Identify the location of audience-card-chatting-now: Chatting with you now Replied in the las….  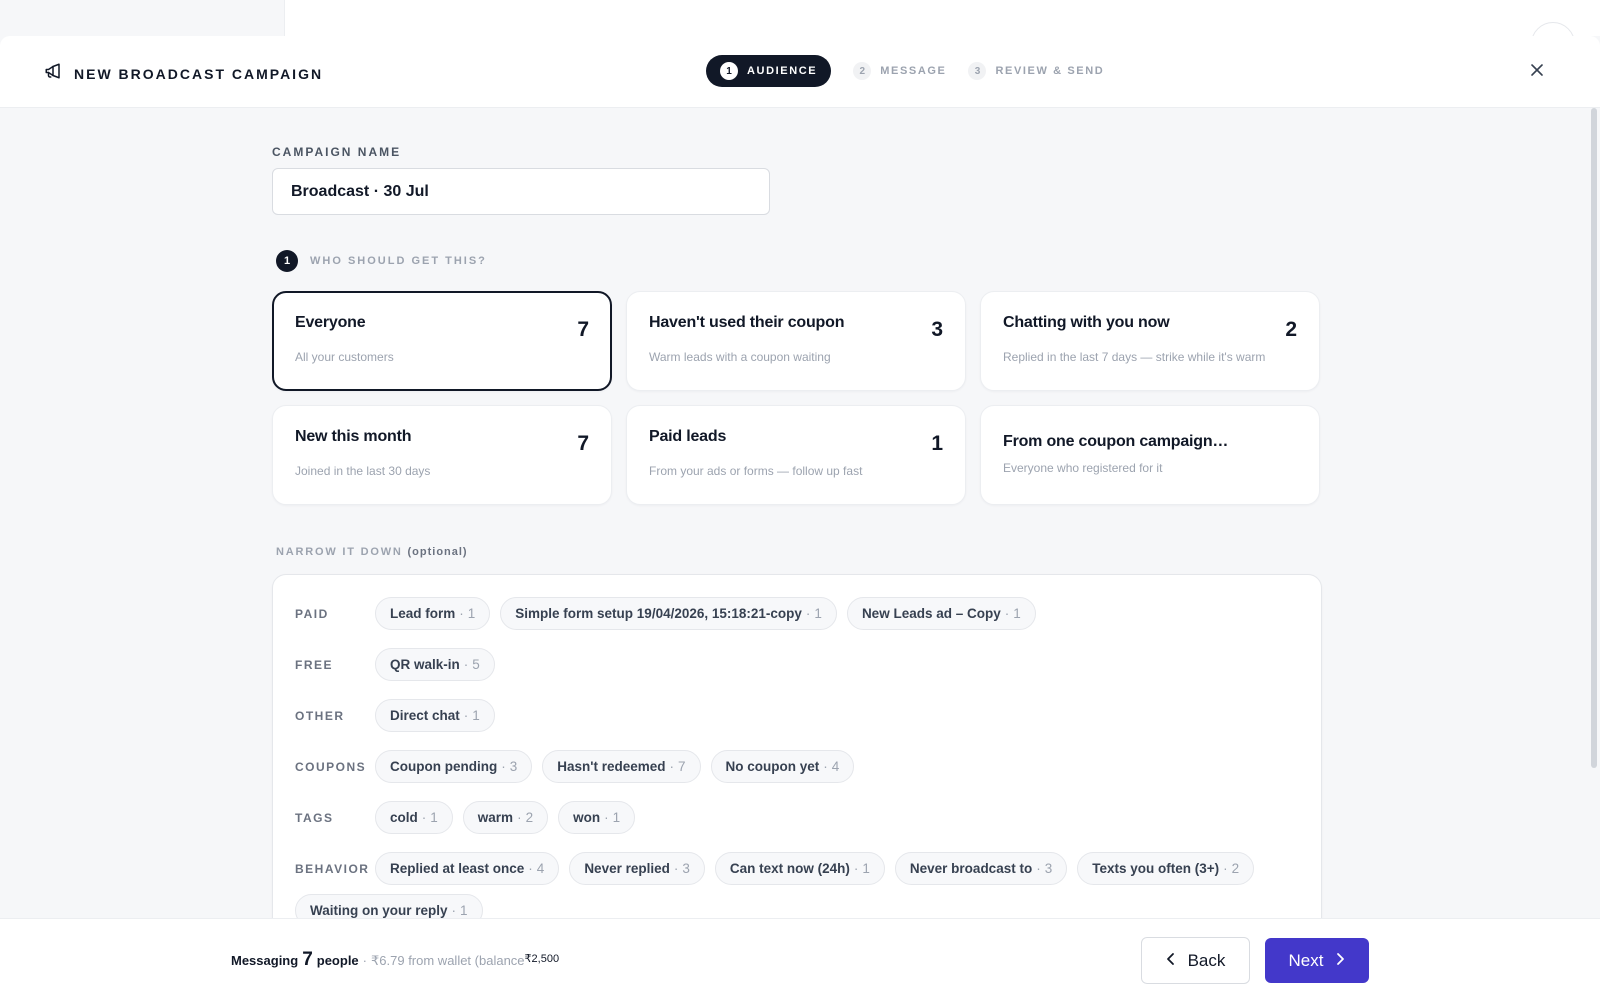
(1150, 341).